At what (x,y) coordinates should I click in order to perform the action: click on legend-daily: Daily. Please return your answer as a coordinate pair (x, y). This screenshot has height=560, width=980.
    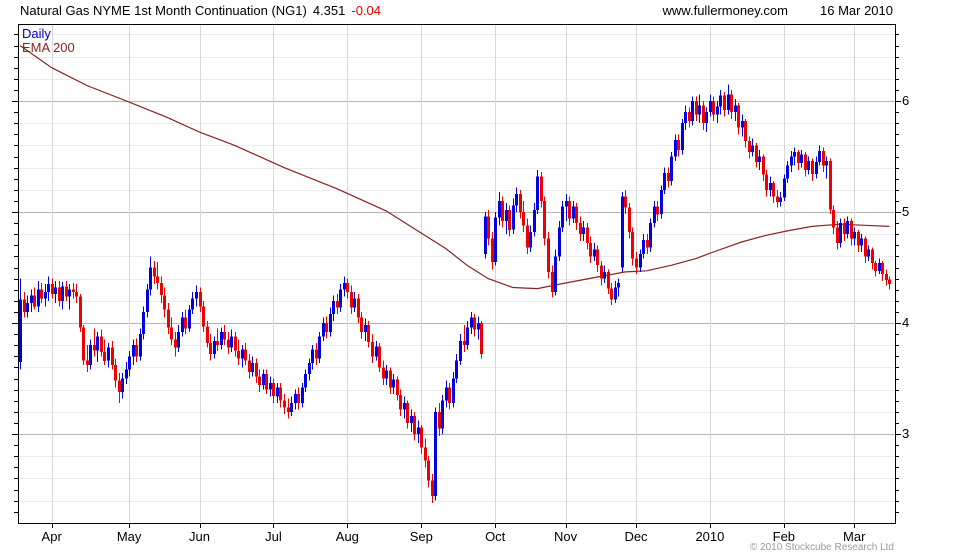
    Looking at the image, I should click on (36, 33).